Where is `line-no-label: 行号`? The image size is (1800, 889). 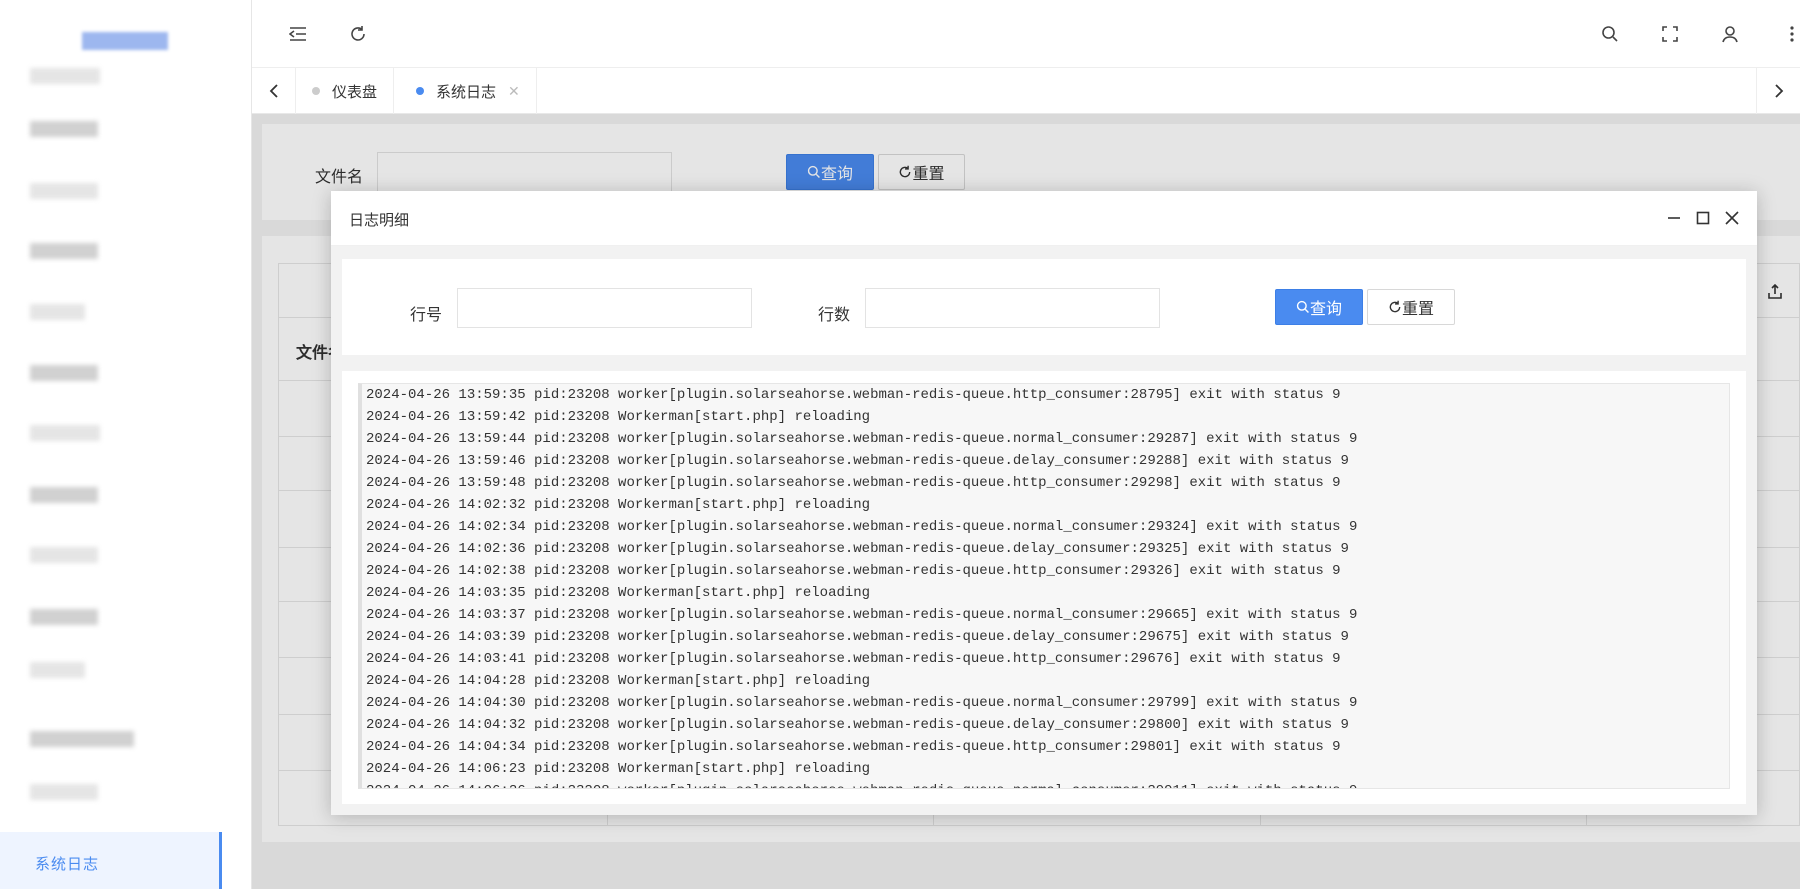
line-no-label: 行号 is located at coordinates (426, 315).